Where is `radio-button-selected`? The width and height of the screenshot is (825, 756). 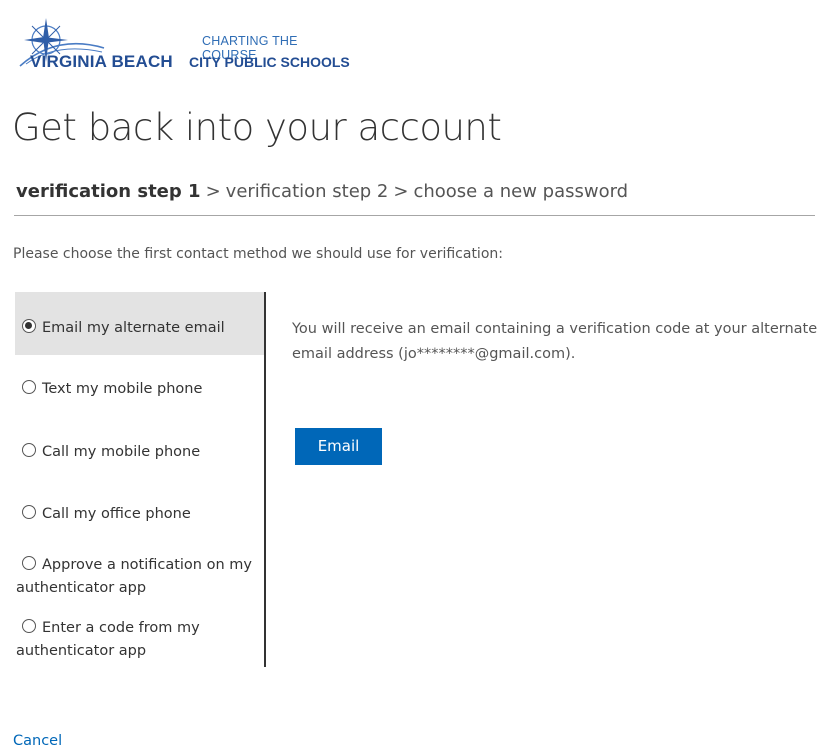 radio-button-selected is located at coordinates (29, 326).